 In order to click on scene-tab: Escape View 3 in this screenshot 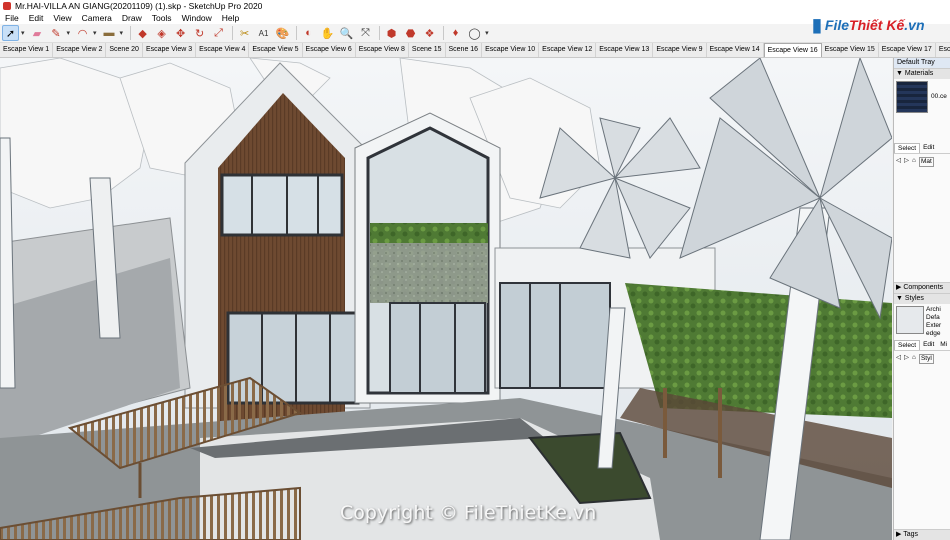, I will do `click(170, 50)`.